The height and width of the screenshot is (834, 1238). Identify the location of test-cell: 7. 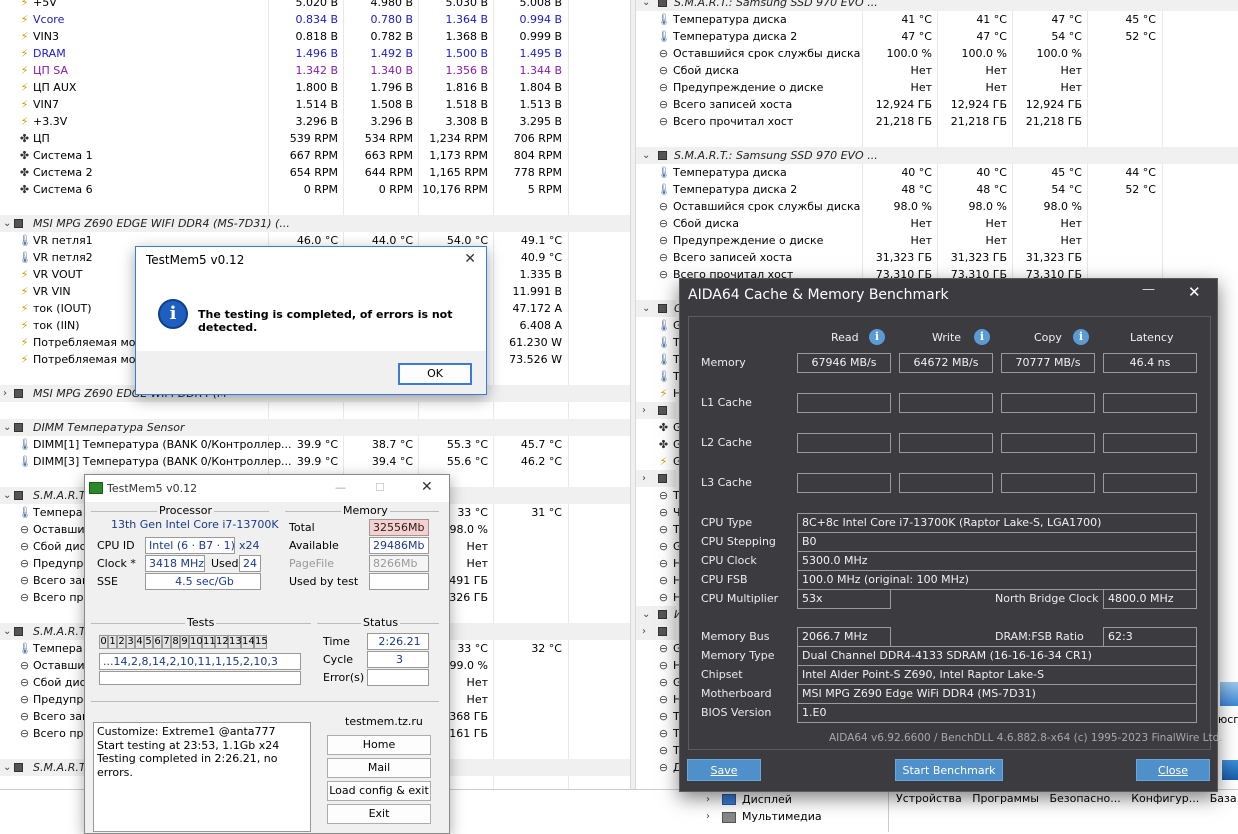
(166, 642).